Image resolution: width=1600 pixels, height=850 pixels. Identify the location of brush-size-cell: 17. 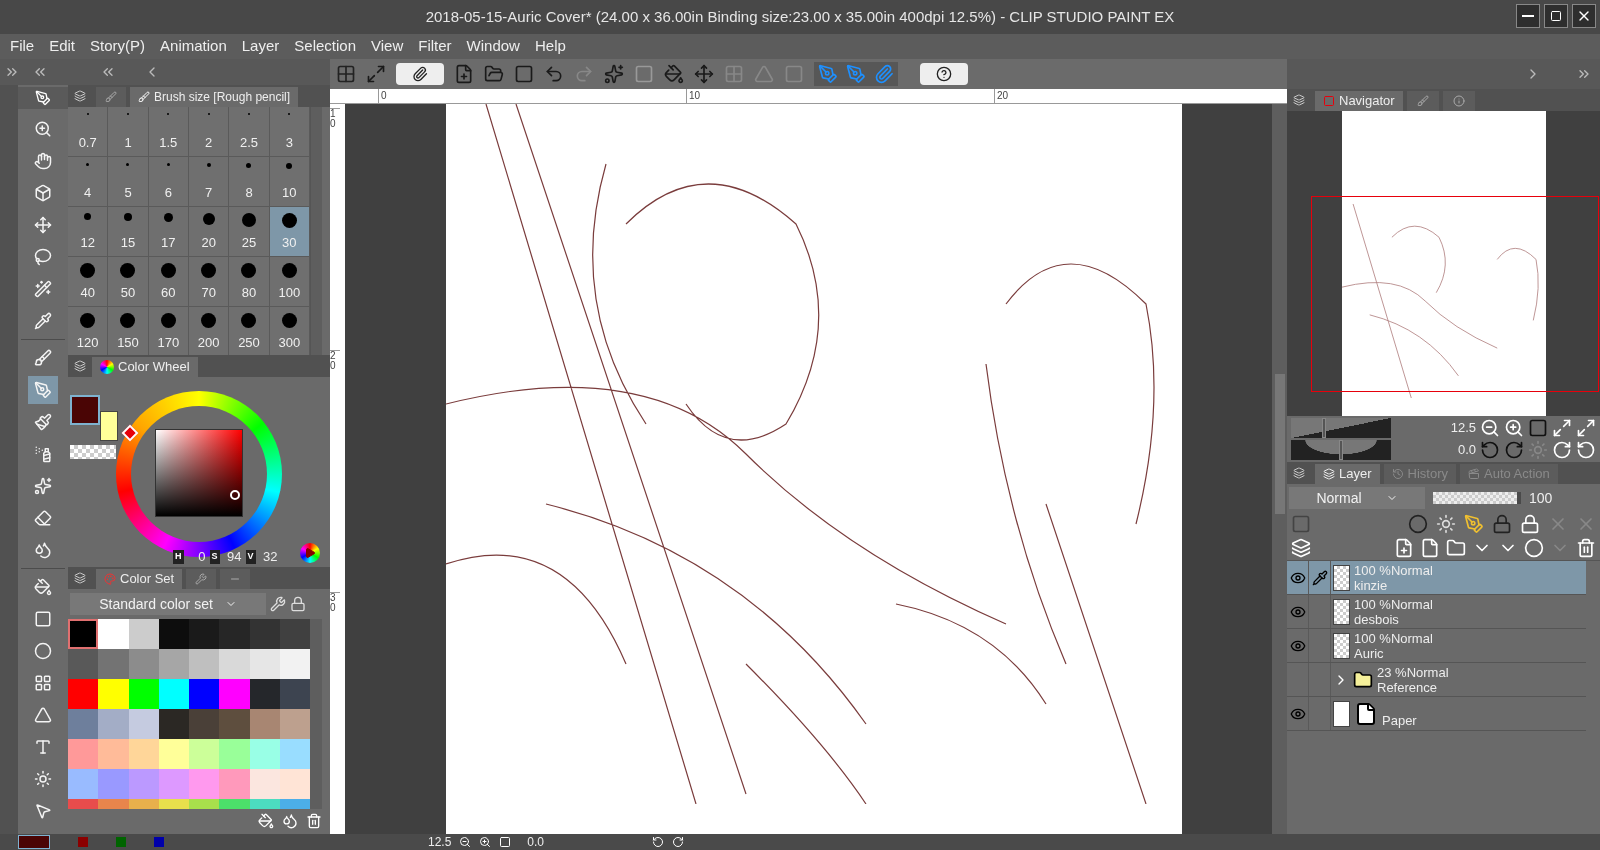
(168, 232).